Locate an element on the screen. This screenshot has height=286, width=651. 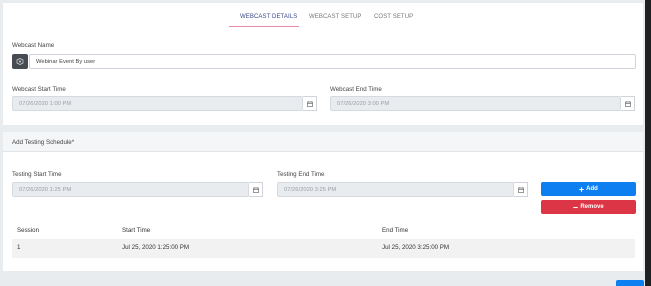
plus-icon is located at coordinates (581, 189).